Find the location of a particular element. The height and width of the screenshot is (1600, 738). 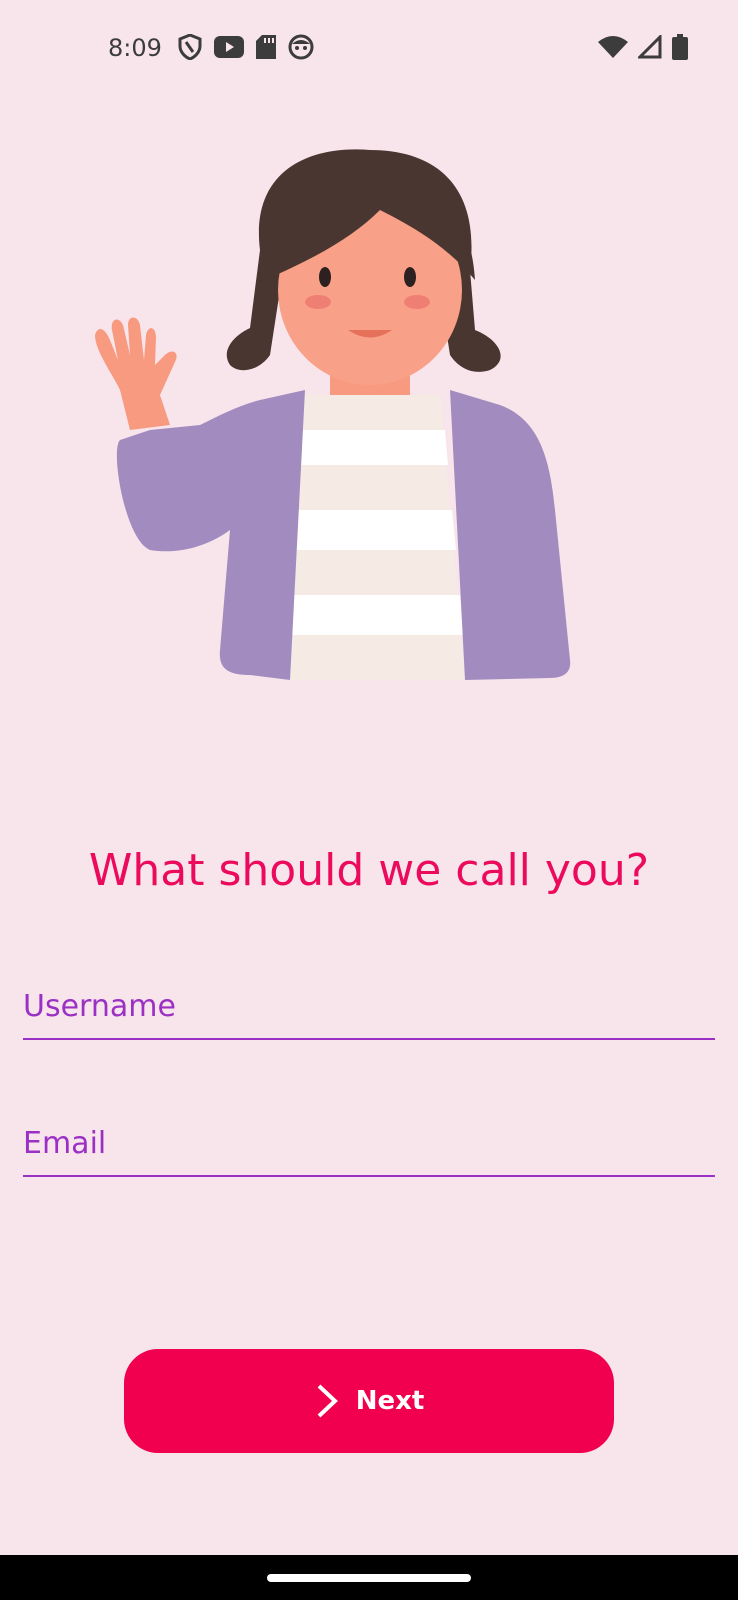

shield-icon is located at coordinates (190, 47).